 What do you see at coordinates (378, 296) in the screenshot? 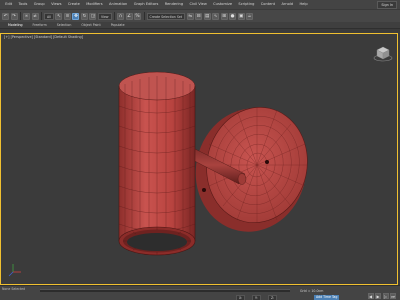
I see `play-icon: ▶` at bounding box center [378, 296].